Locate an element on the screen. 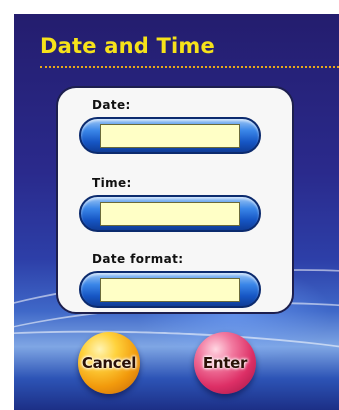  date-format-field-frame is located at coordinates (170, 289).